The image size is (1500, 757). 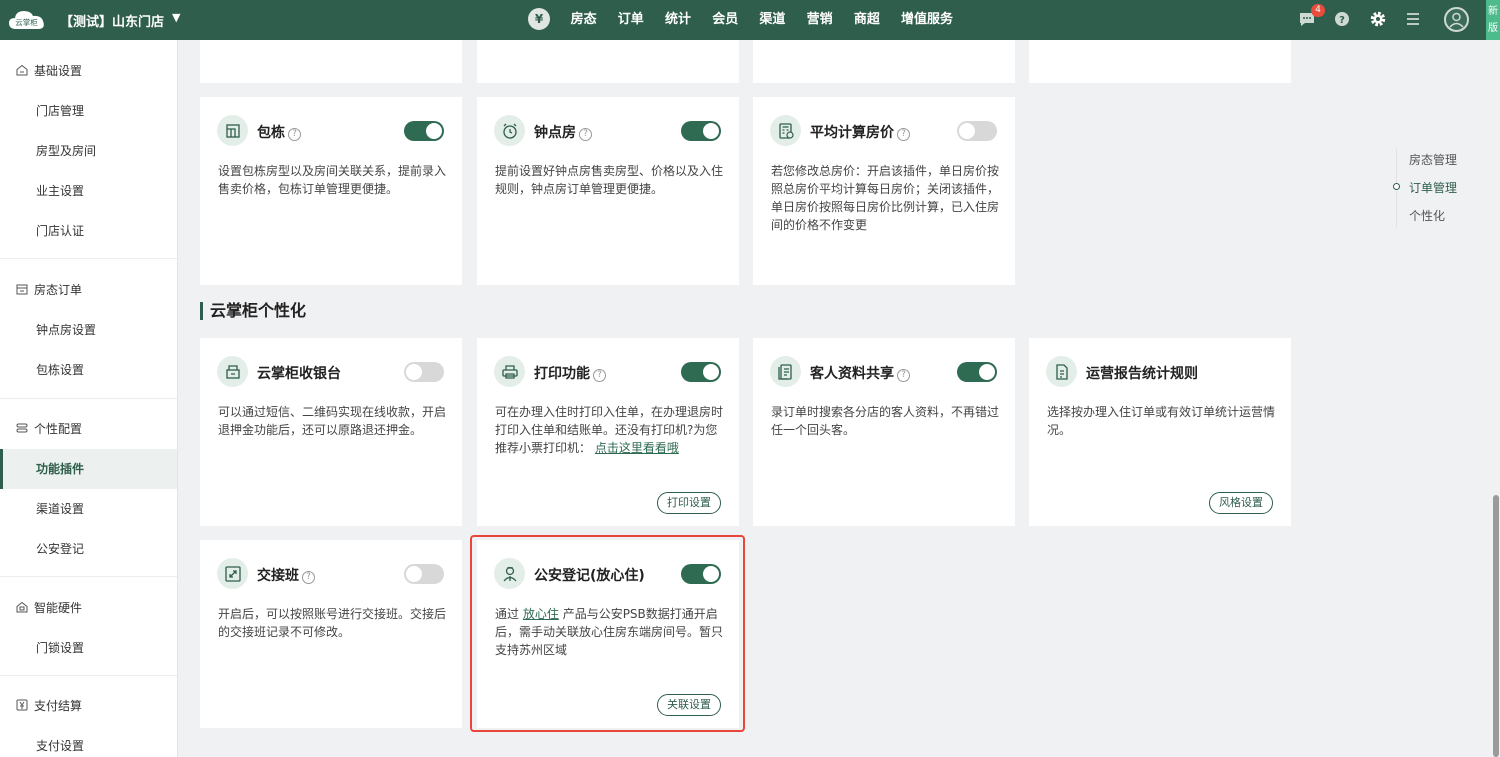 I want to click on anchor-item-fangtai: 房态管理, so click(x=1433, y=159).